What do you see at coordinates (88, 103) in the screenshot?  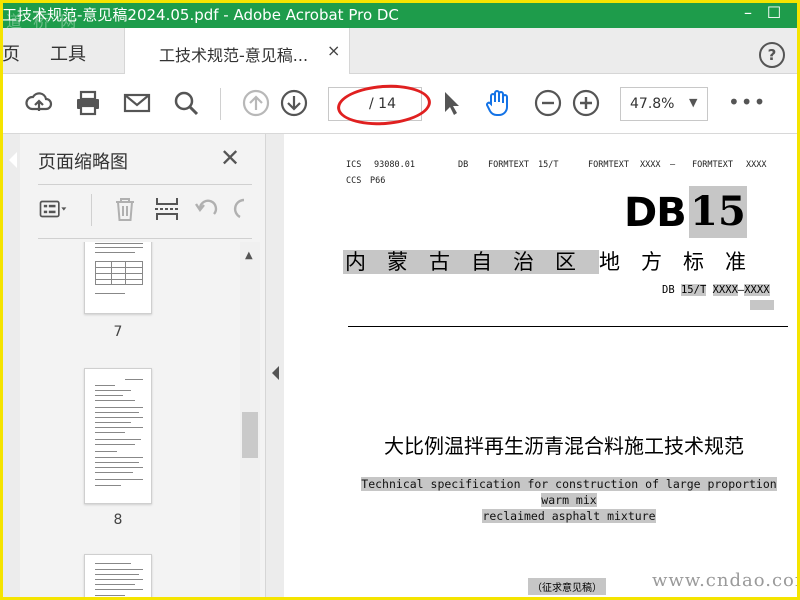 I see `print-icon` at bounding box center [88, 103].